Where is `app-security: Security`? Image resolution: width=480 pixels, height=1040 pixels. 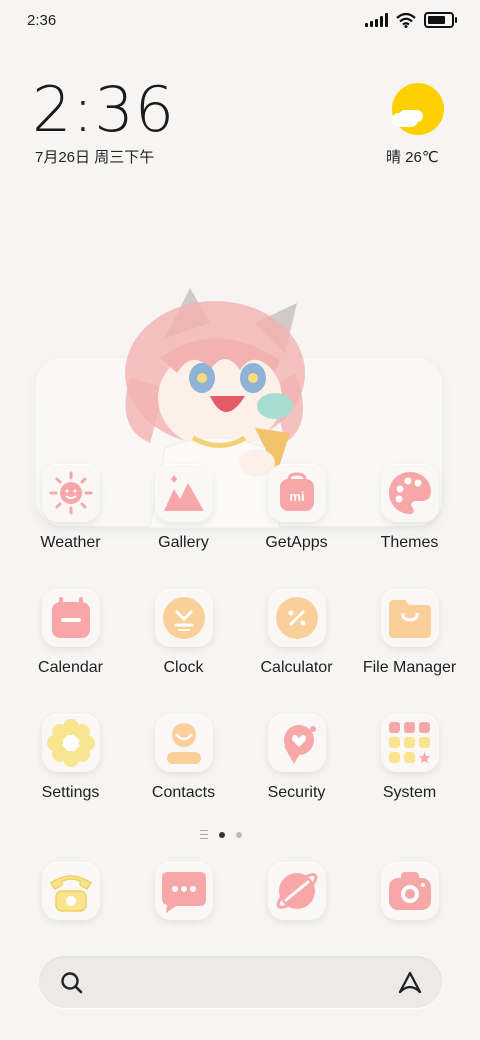 app-security: Security is located at coordinates (296, 758).